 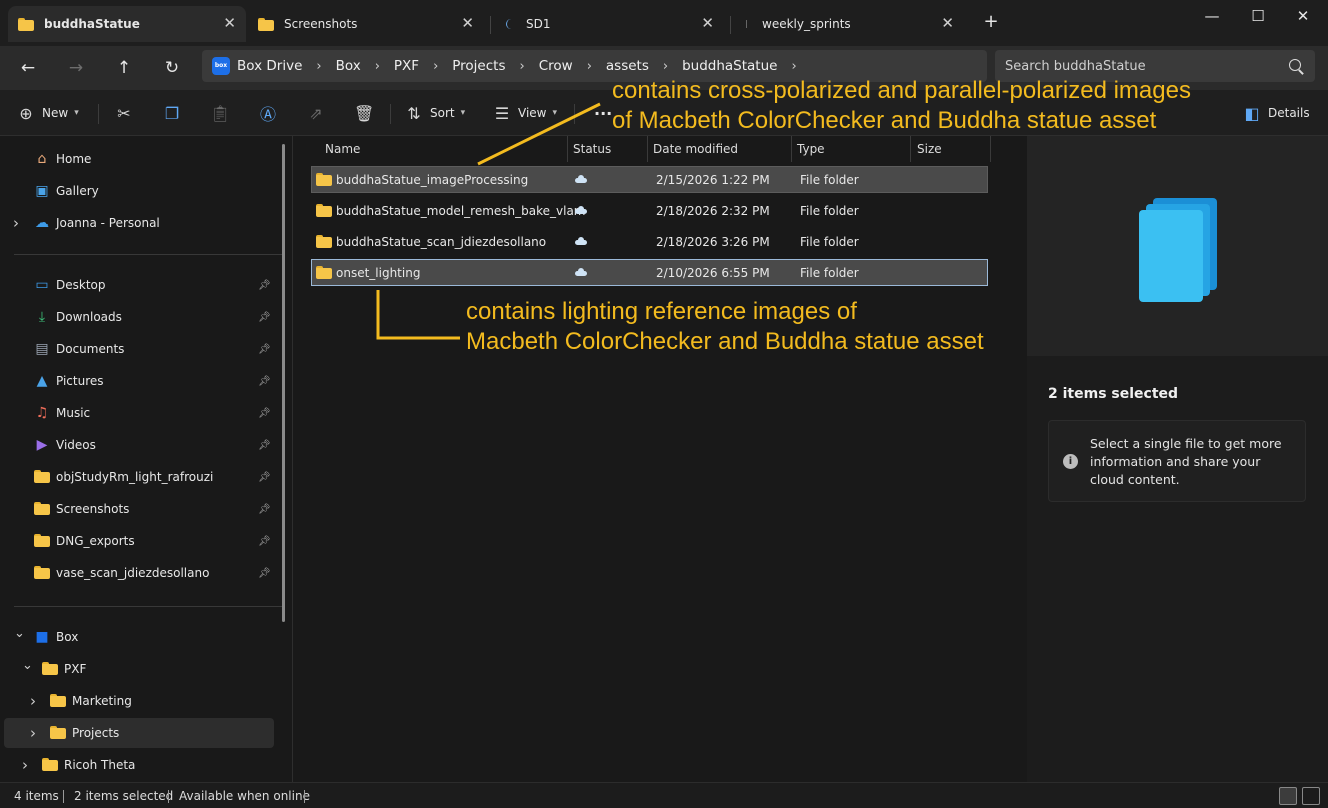 I want to click on sidebar-item-screenshots: Screenshots 📌︎, so click(x=141, y=509).